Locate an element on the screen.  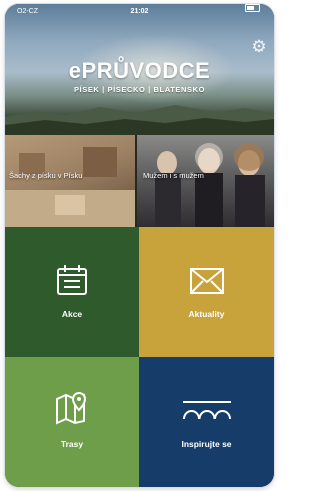
tile-aktuality: Aktuality is located at coordinates (206, 292).